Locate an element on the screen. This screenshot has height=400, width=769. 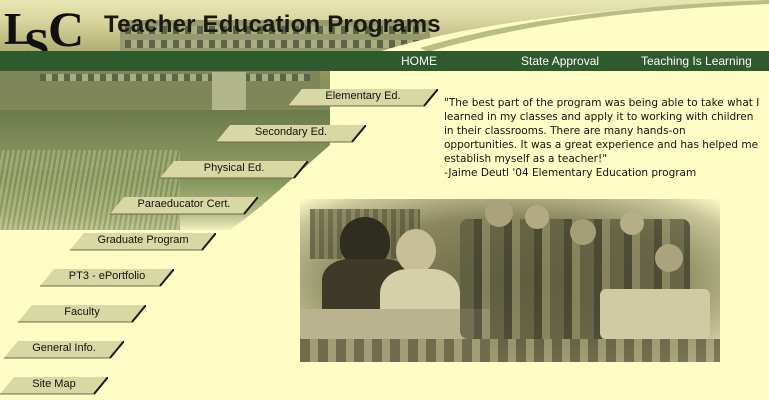
menu-item-label: Site Map is located at coordinates (54, 384).